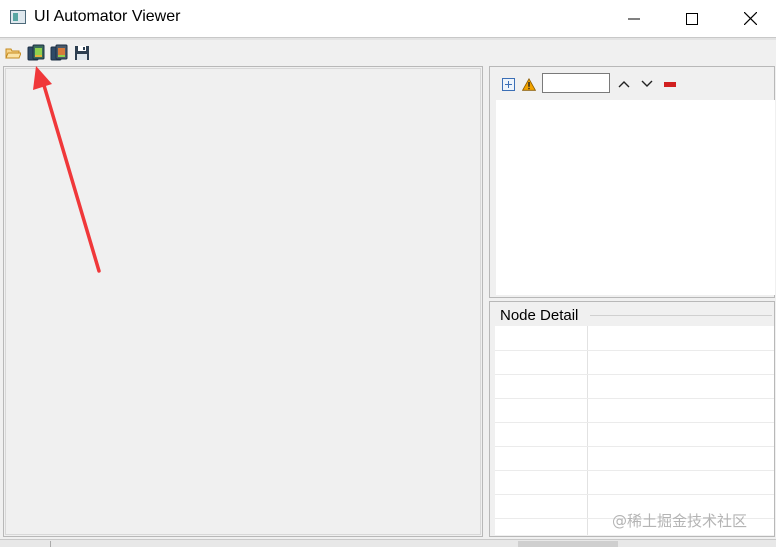 This screenshot has height=547, width=776. What do you see at coordinates (568, 544) in the screenshot?
I see `status-scroll-thumb` at bounding box center [568, 544].